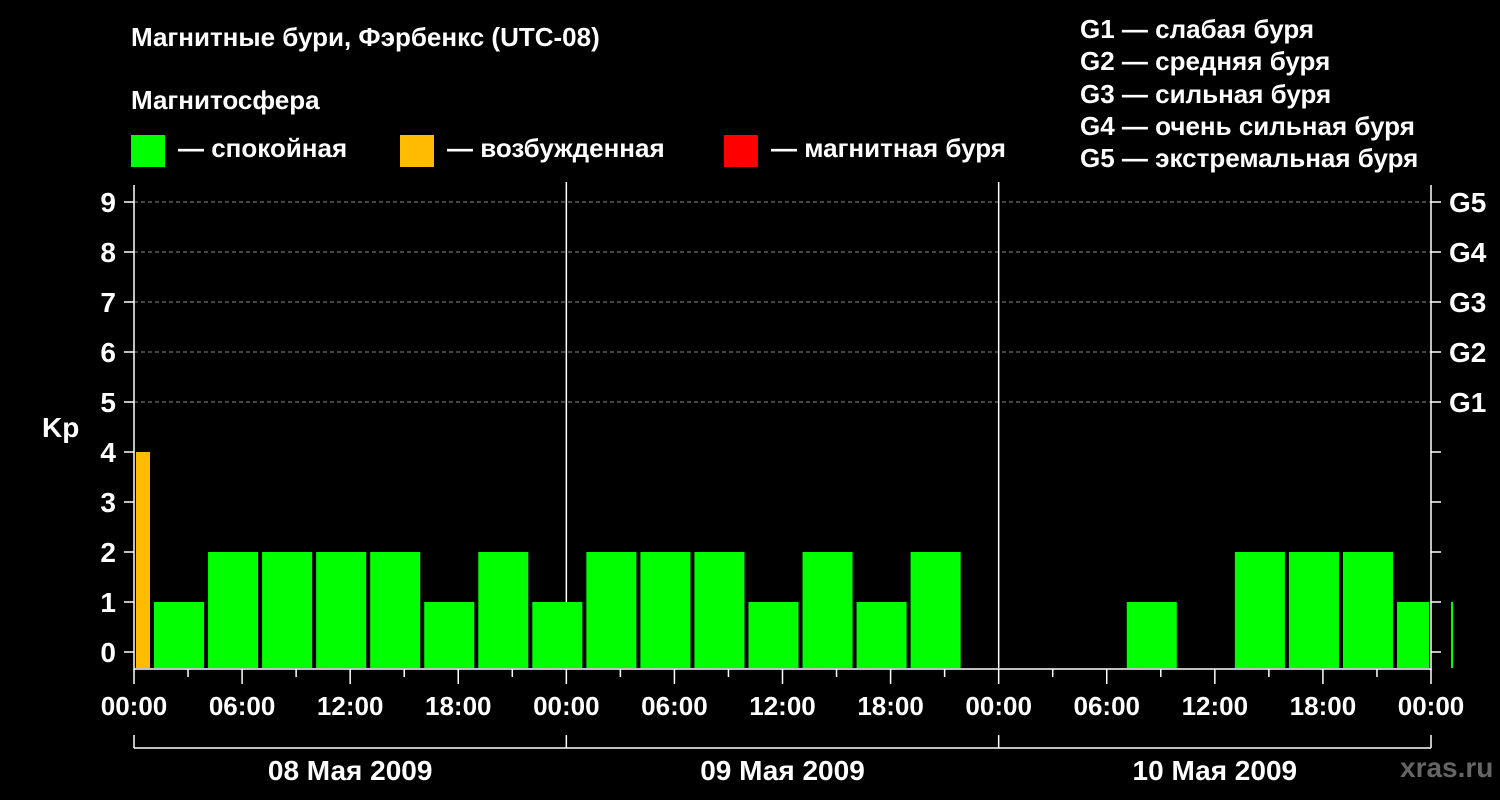 This screenshot has width=1500, height=800. Describe the element at coordinates (108, 402) in the screenshot. I see `y-tick-label: 5` at that location.